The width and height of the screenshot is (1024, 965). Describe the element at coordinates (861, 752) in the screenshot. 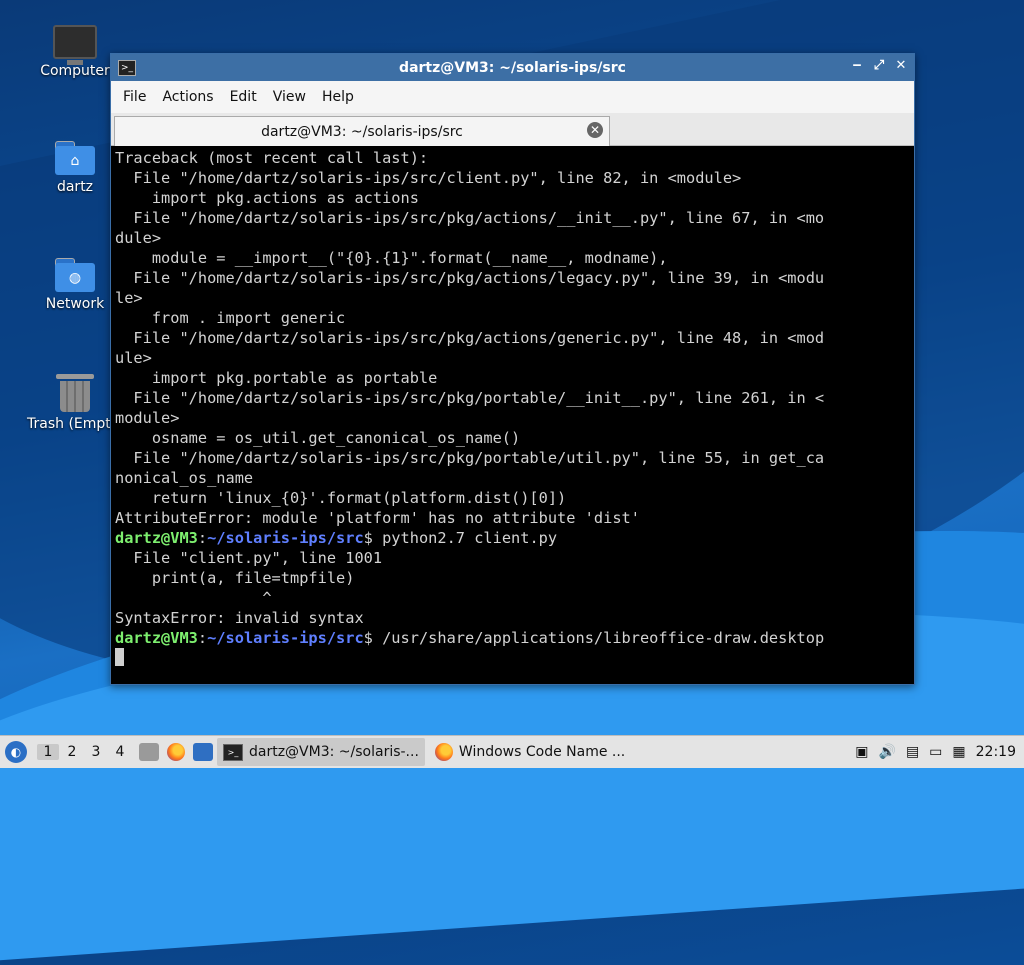

I see `screenshot-icon: ▣` at that location.